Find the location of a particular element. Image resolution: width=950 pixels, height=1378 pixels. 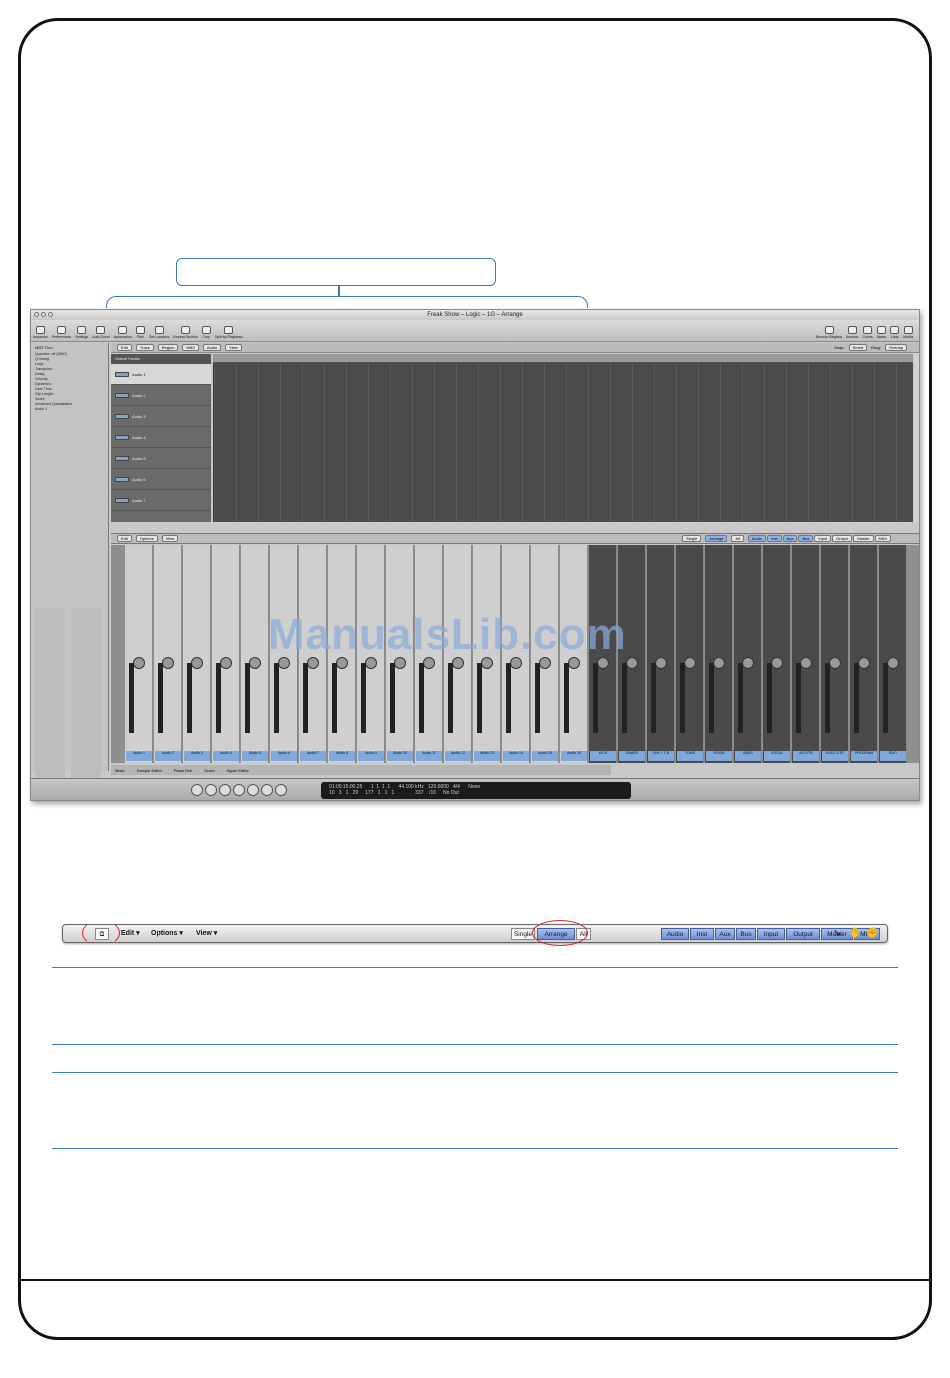

hand-tool-icon: ✋ is located at coordinates (855, 934).